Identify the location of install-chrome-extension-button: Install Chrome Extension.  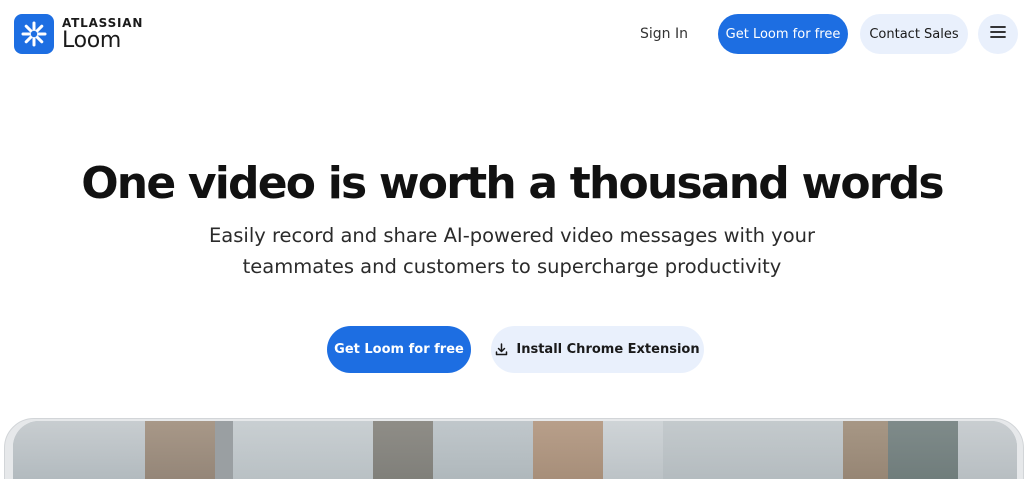
(597, 349).